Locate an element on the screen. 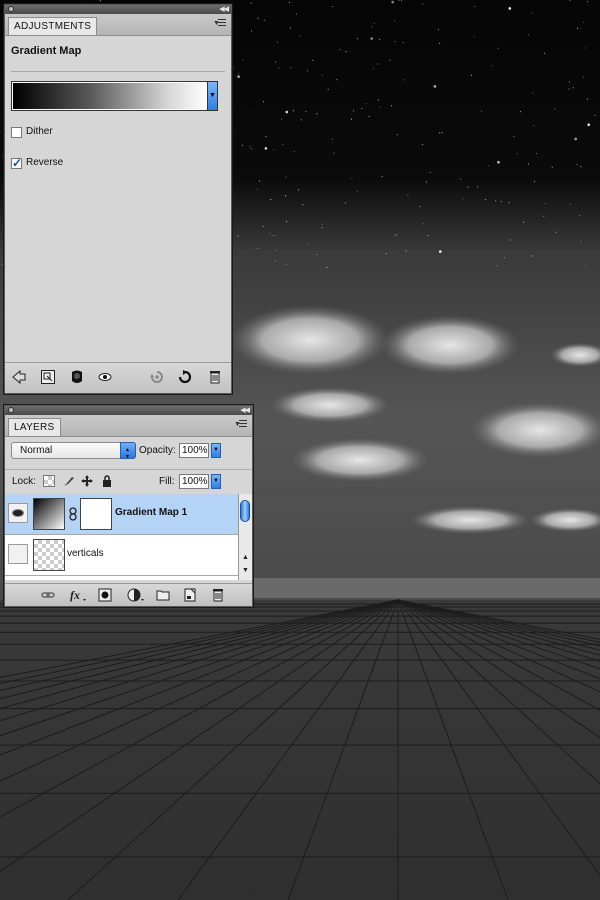  previous-state-icon is located at coordinates (157, 377).